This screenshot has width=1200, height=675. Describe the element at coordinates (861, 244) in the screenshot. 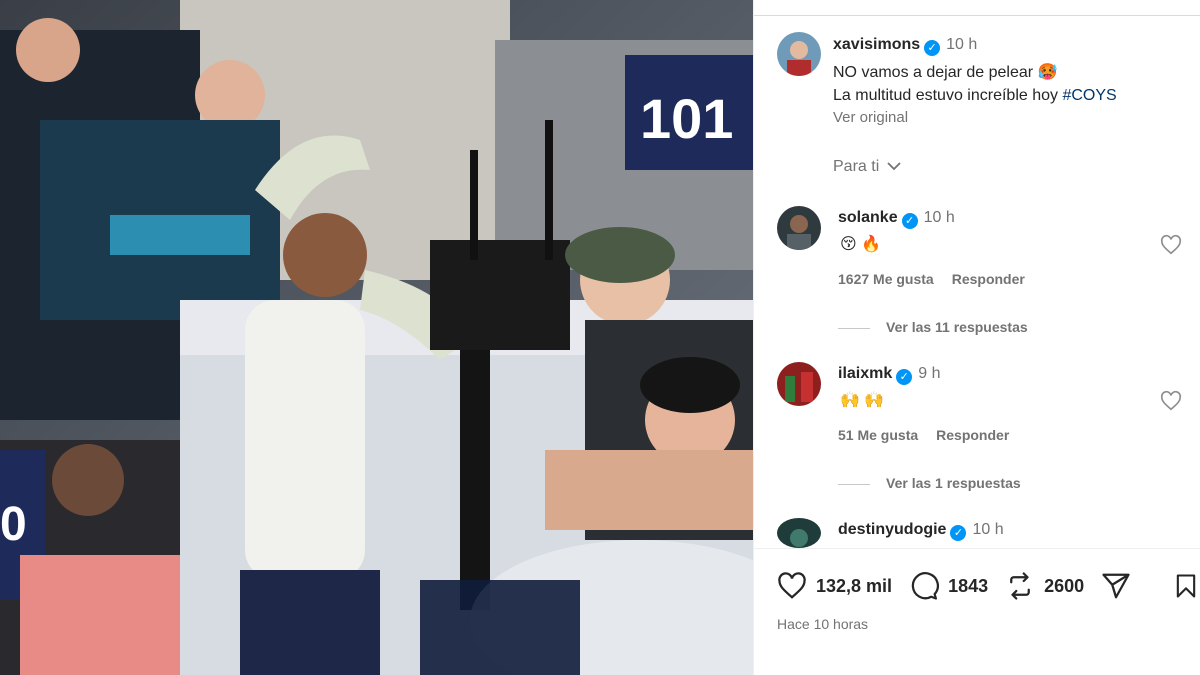

I see `comment-text: 😚 🔥` at that location.